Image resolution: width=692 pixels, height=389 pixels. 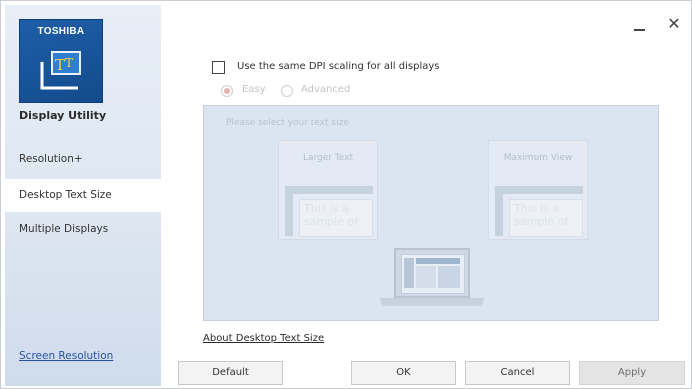 I want to click on minimize-button, so click(x=640, y=26).